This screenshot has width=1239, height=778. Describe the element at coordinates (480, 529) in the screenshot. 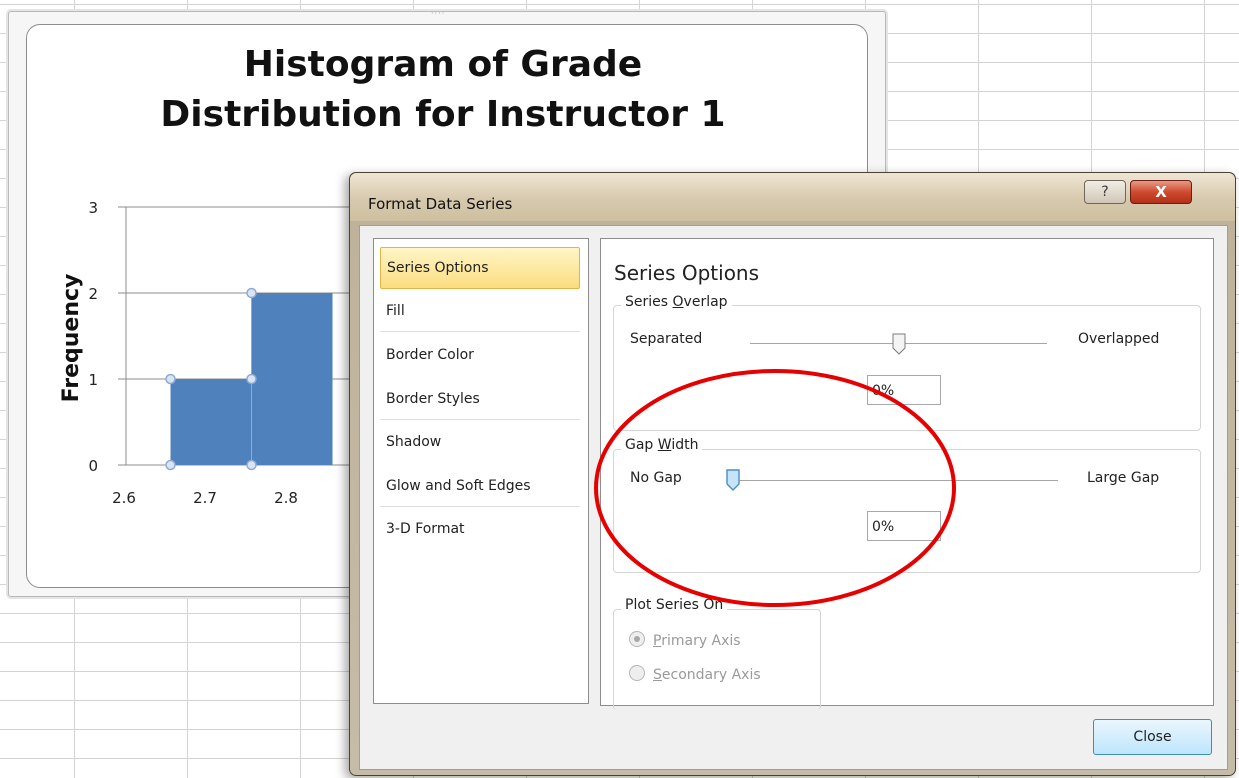

I see `nav-item-3d-format: 3-D Format` at that location.